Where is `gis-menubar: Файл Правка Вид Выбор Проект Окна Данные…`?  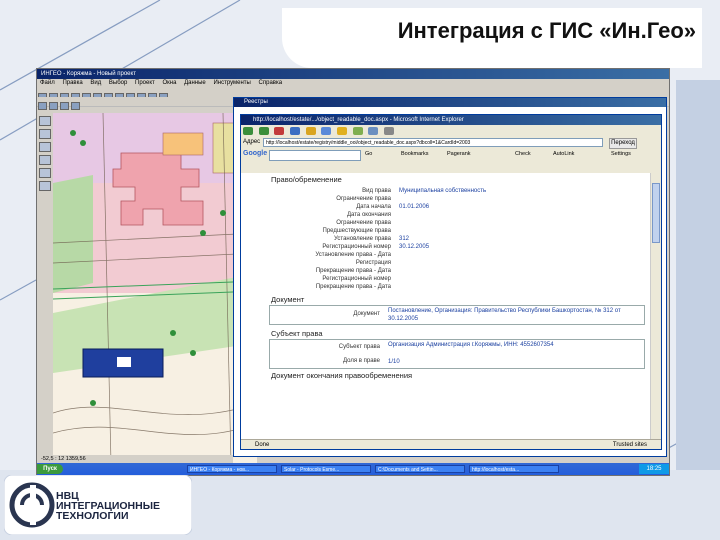 gis-menubar: Файл Правка Вид Выбор Проект Окна Данные… is located at coordinates (353, 83).